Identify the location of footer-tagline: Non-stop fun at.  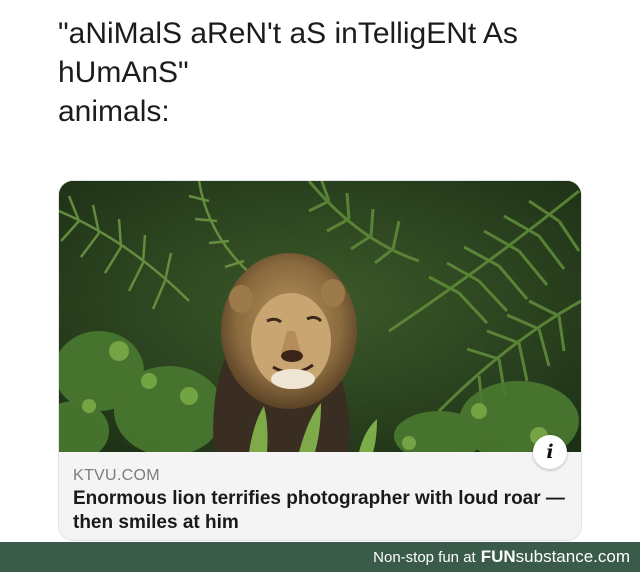
(424, 557).